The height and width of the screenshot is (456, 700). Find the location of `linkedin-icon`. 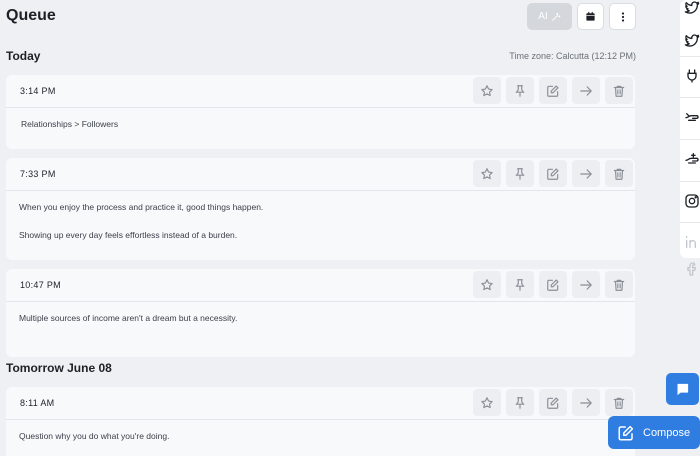

linkedin-icon is located at coordinates (692, 242).